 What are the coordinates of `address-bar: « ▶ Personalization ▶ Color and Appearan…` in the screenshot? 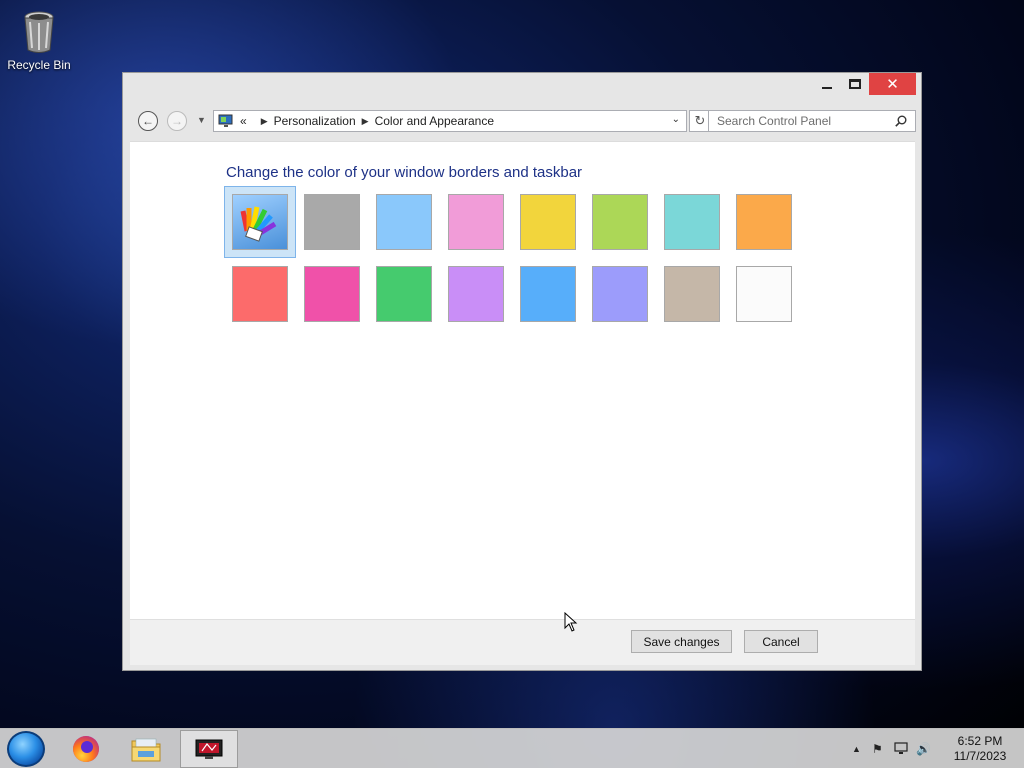 It's located at (450, 121).